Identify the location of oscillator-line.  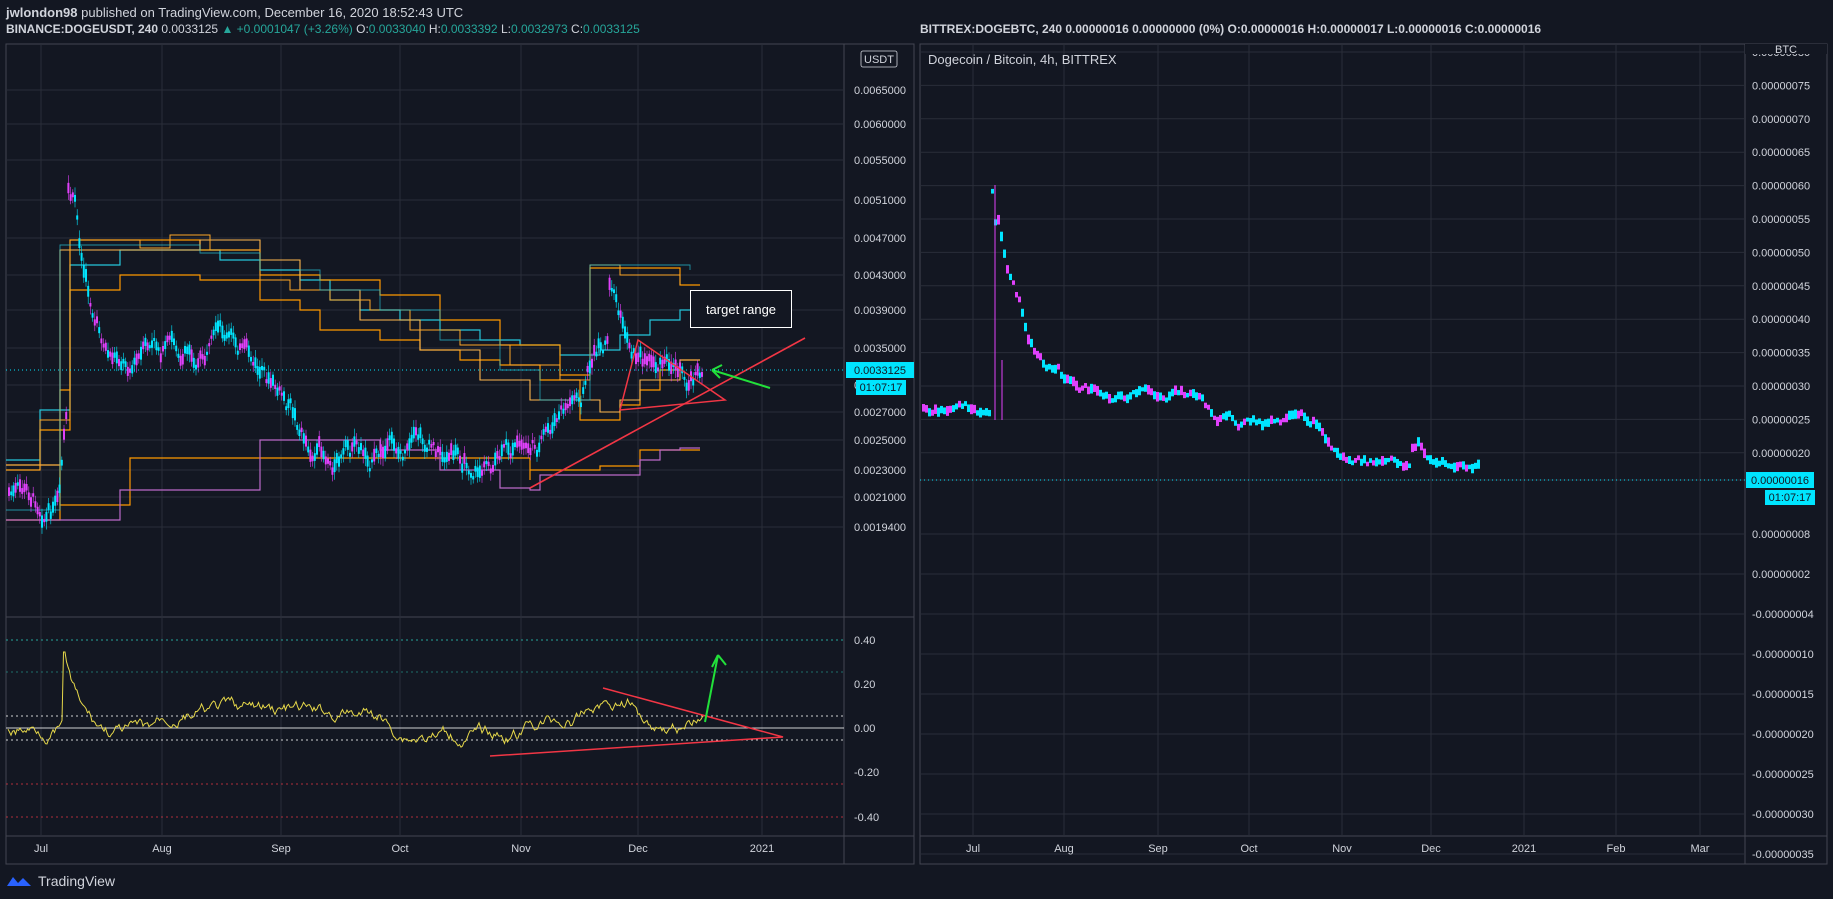
(356, 699).